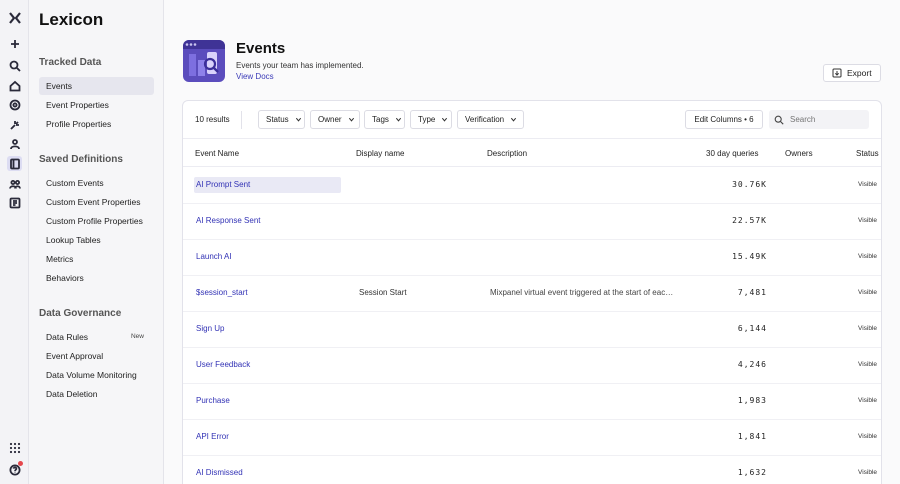 The height and width of the screenshot is (484, 900). I want to click on event-name-link: $session_start, so click(222, 292).